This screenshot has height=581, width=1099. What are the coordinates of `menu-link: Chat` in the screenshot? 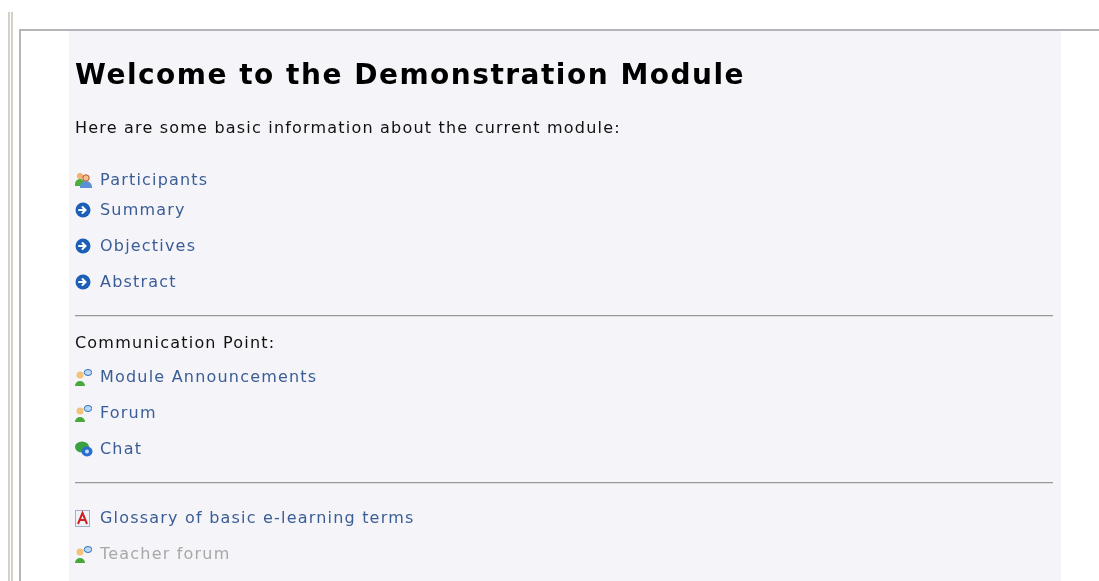 It's located at (121, 449).